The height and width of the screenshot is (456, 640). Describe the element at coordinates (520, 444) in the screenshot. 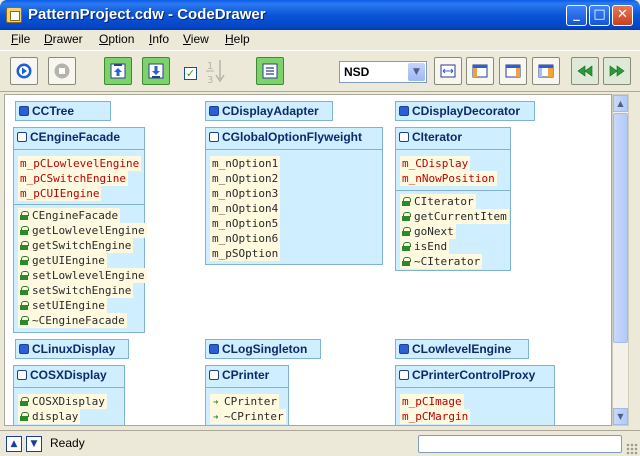

I see `status-panel` at that location.